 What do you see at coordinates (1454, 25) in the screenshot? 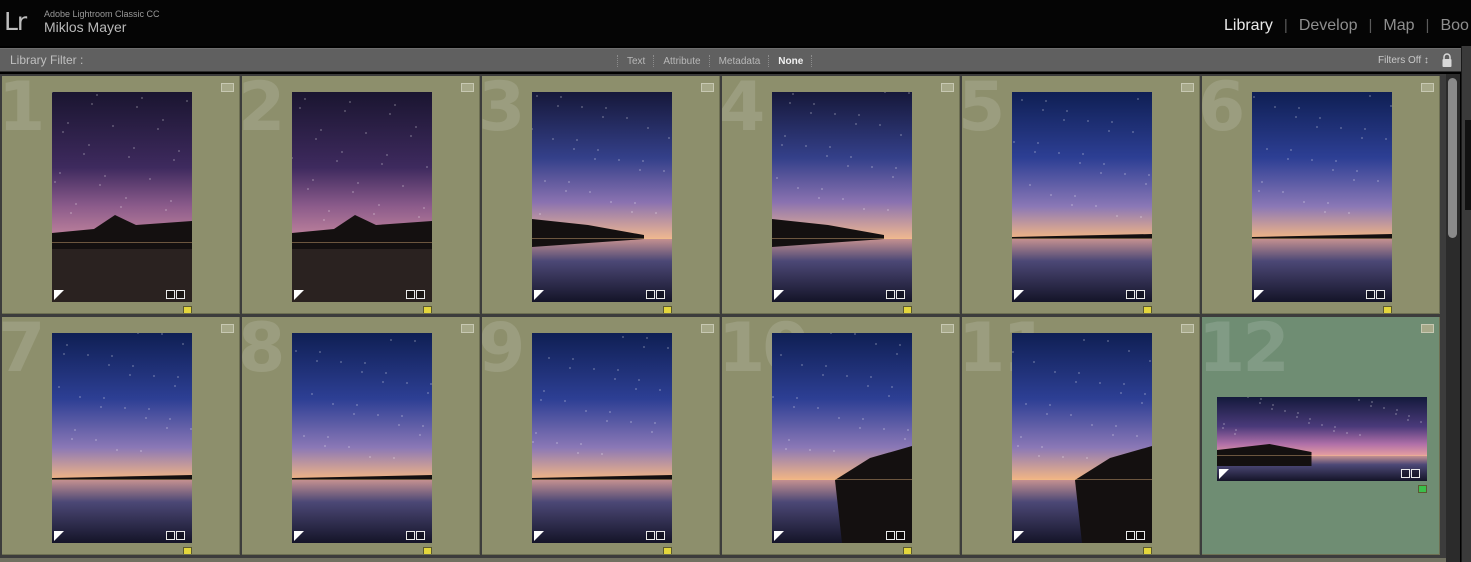
I see `module-book: Boo` at bounding box center [1454, 25].